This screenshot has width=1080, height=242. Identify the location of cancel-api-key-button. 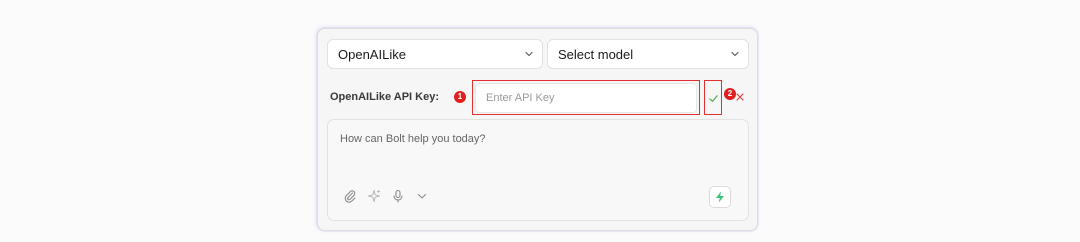
(740, 97).